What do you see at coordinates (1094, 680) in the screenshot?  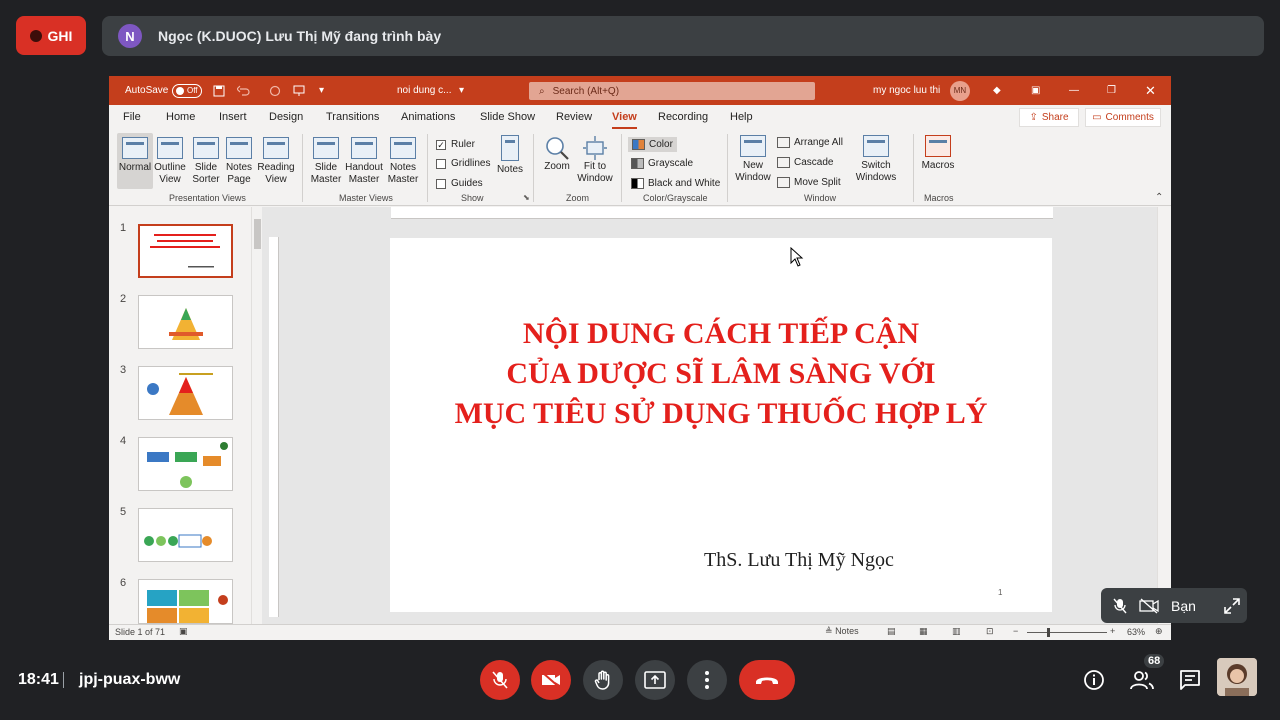 I see `meeting-details-button` at bounding box center [1094, 680].